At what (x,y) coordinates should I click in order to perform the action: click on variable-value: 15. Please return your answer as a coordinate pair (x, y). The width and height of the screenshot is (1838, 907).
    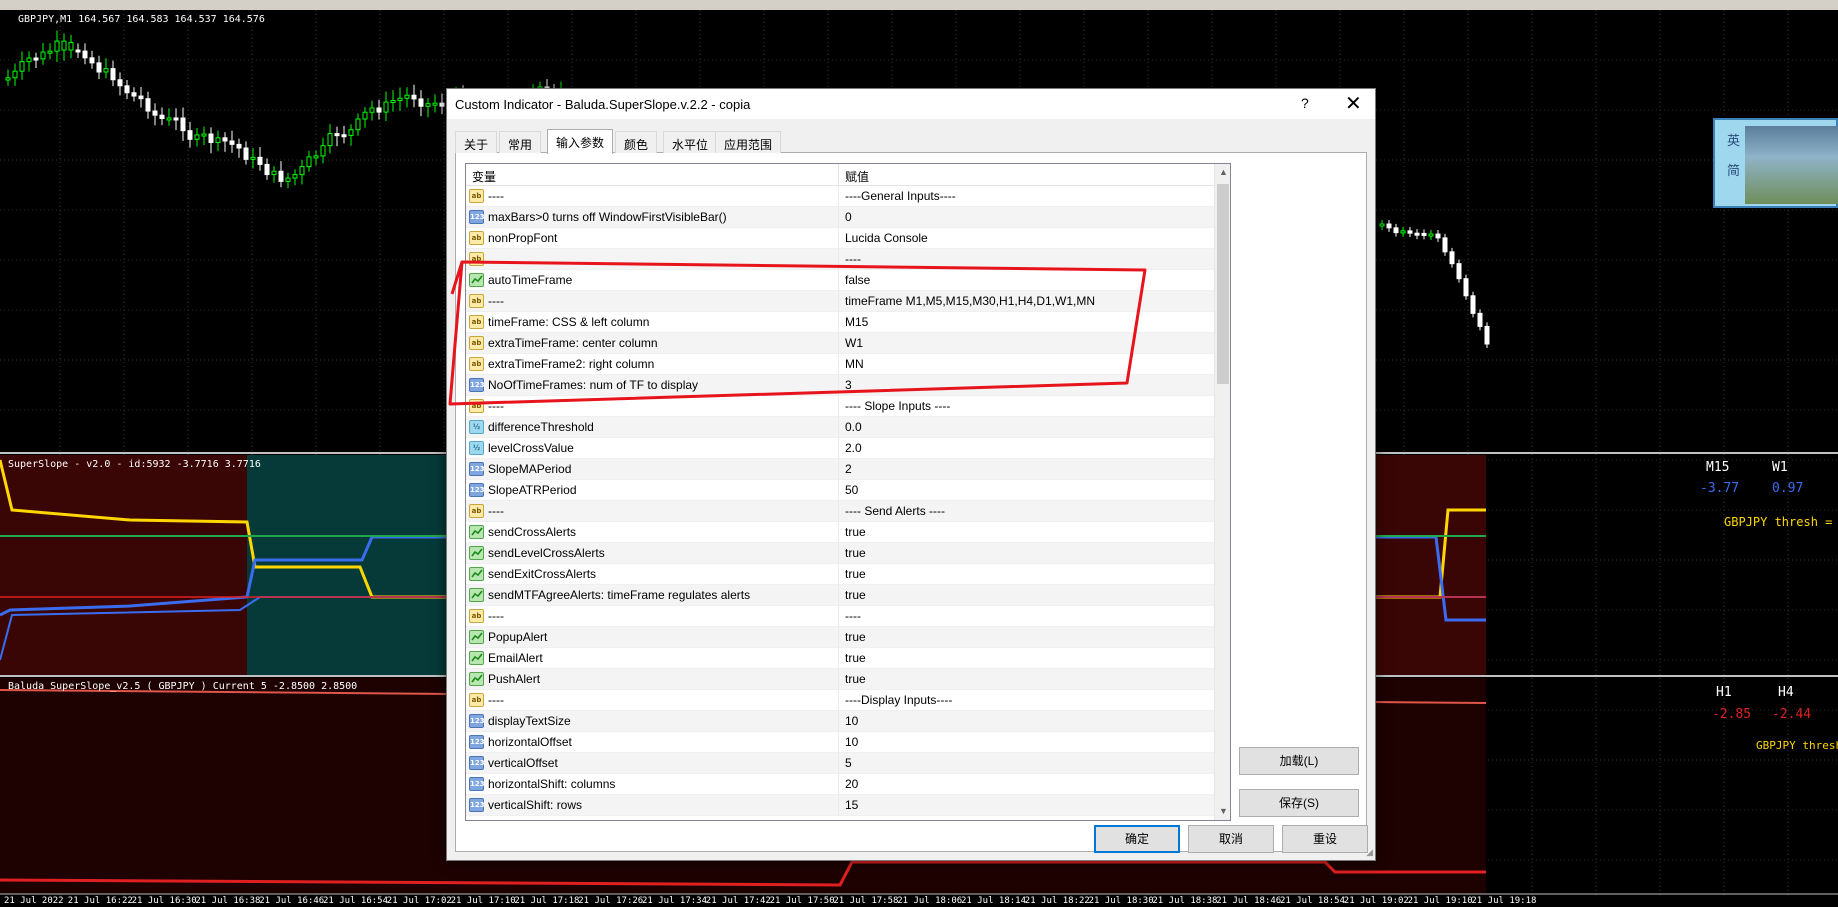
    Looking at the image, I should click on (851, 805).